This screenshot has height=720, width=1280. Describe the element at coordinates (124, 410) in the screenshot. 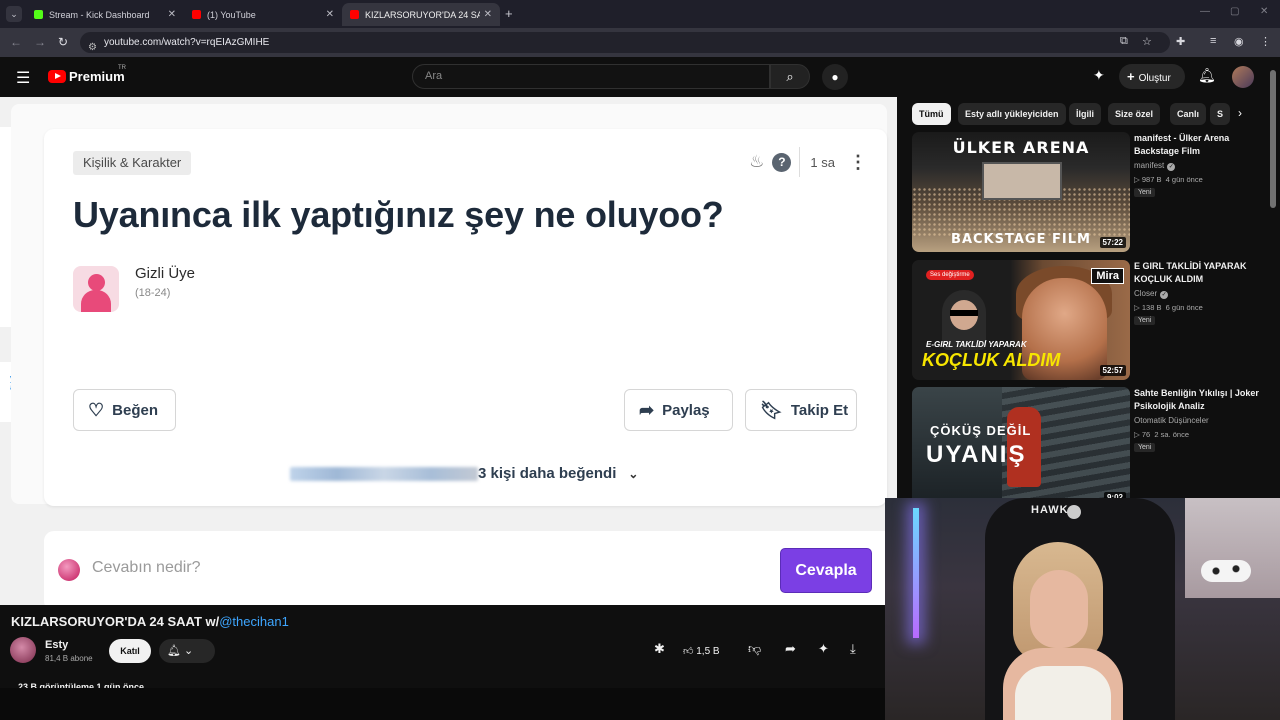

I see `like-button: ♡ Beğen` at that location.